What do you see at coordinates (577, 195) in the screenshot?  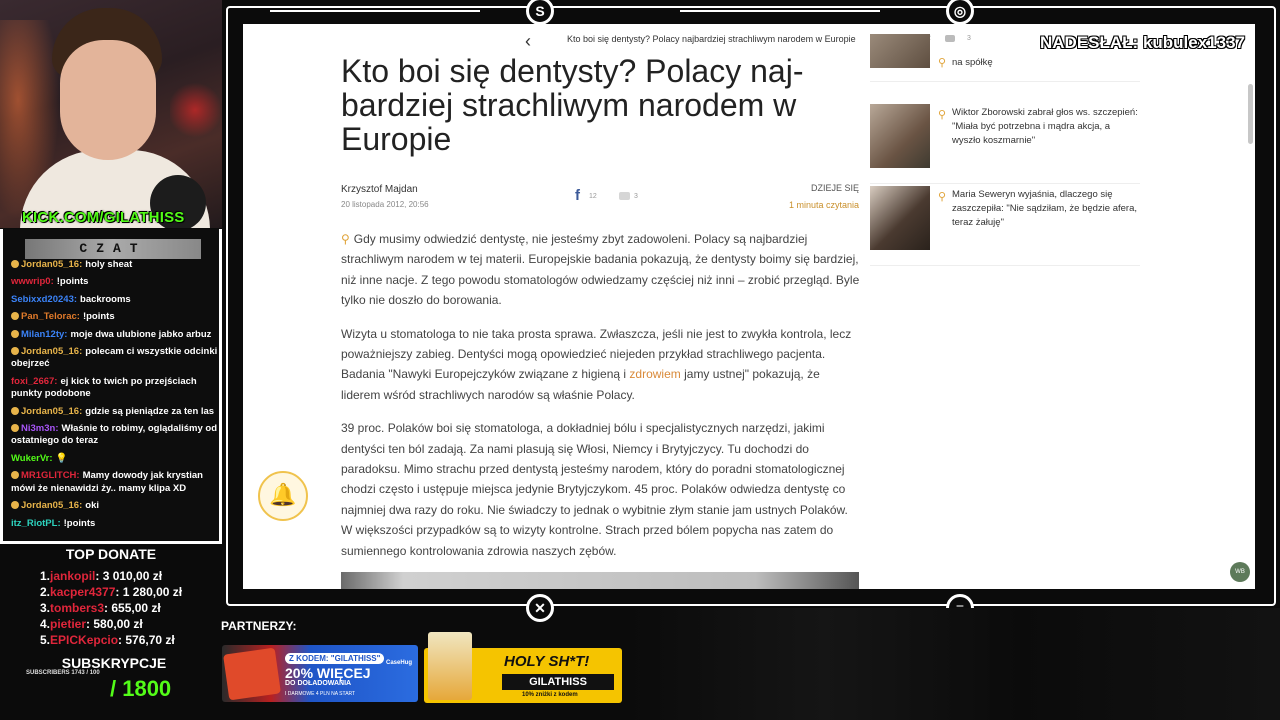 I see `facebook-share-icon: f` at bounding box center [577, 195].